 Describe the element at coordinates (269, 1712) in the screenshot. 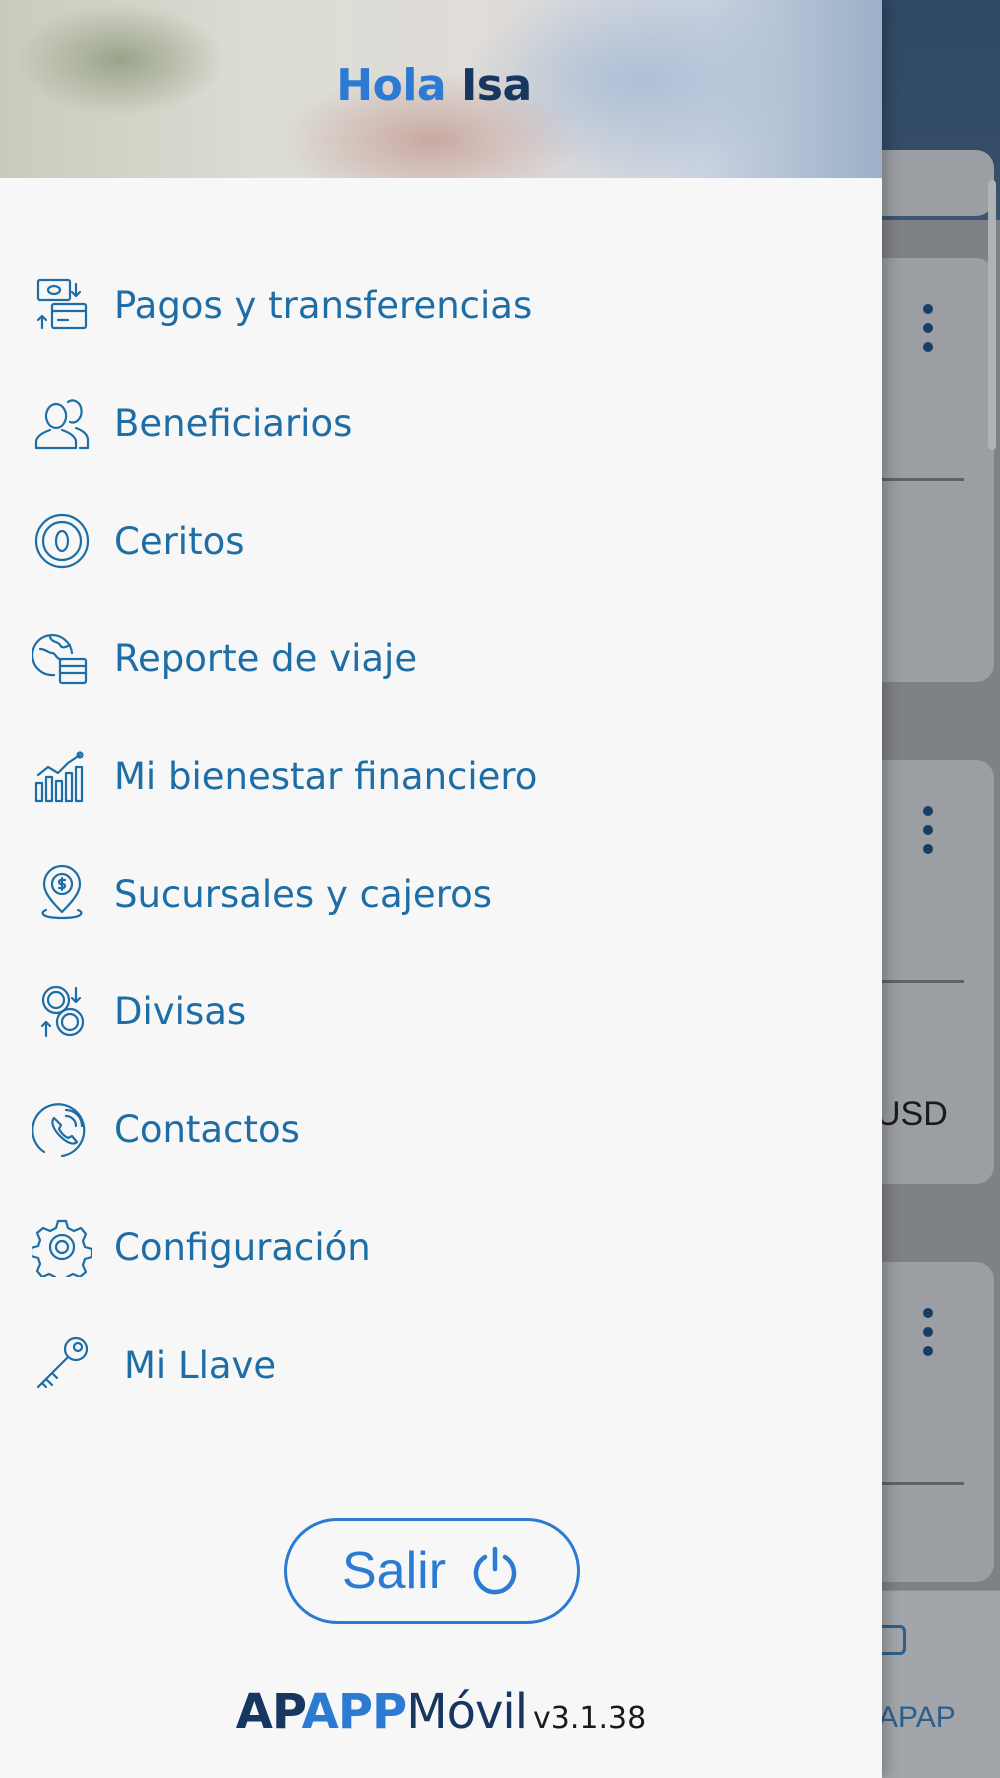

I see `brand-ap: AP` at that location.